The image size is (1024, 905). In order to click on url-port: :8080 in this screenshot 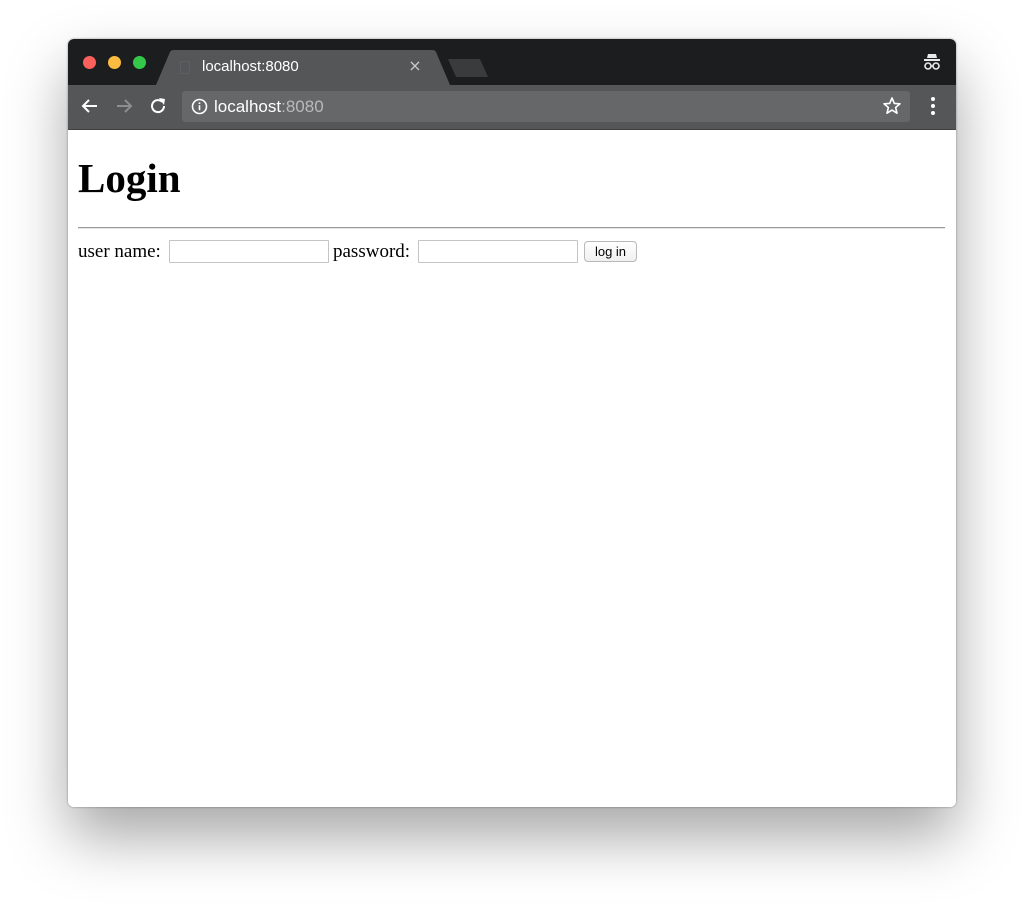, I will do `click(302, 106)`.